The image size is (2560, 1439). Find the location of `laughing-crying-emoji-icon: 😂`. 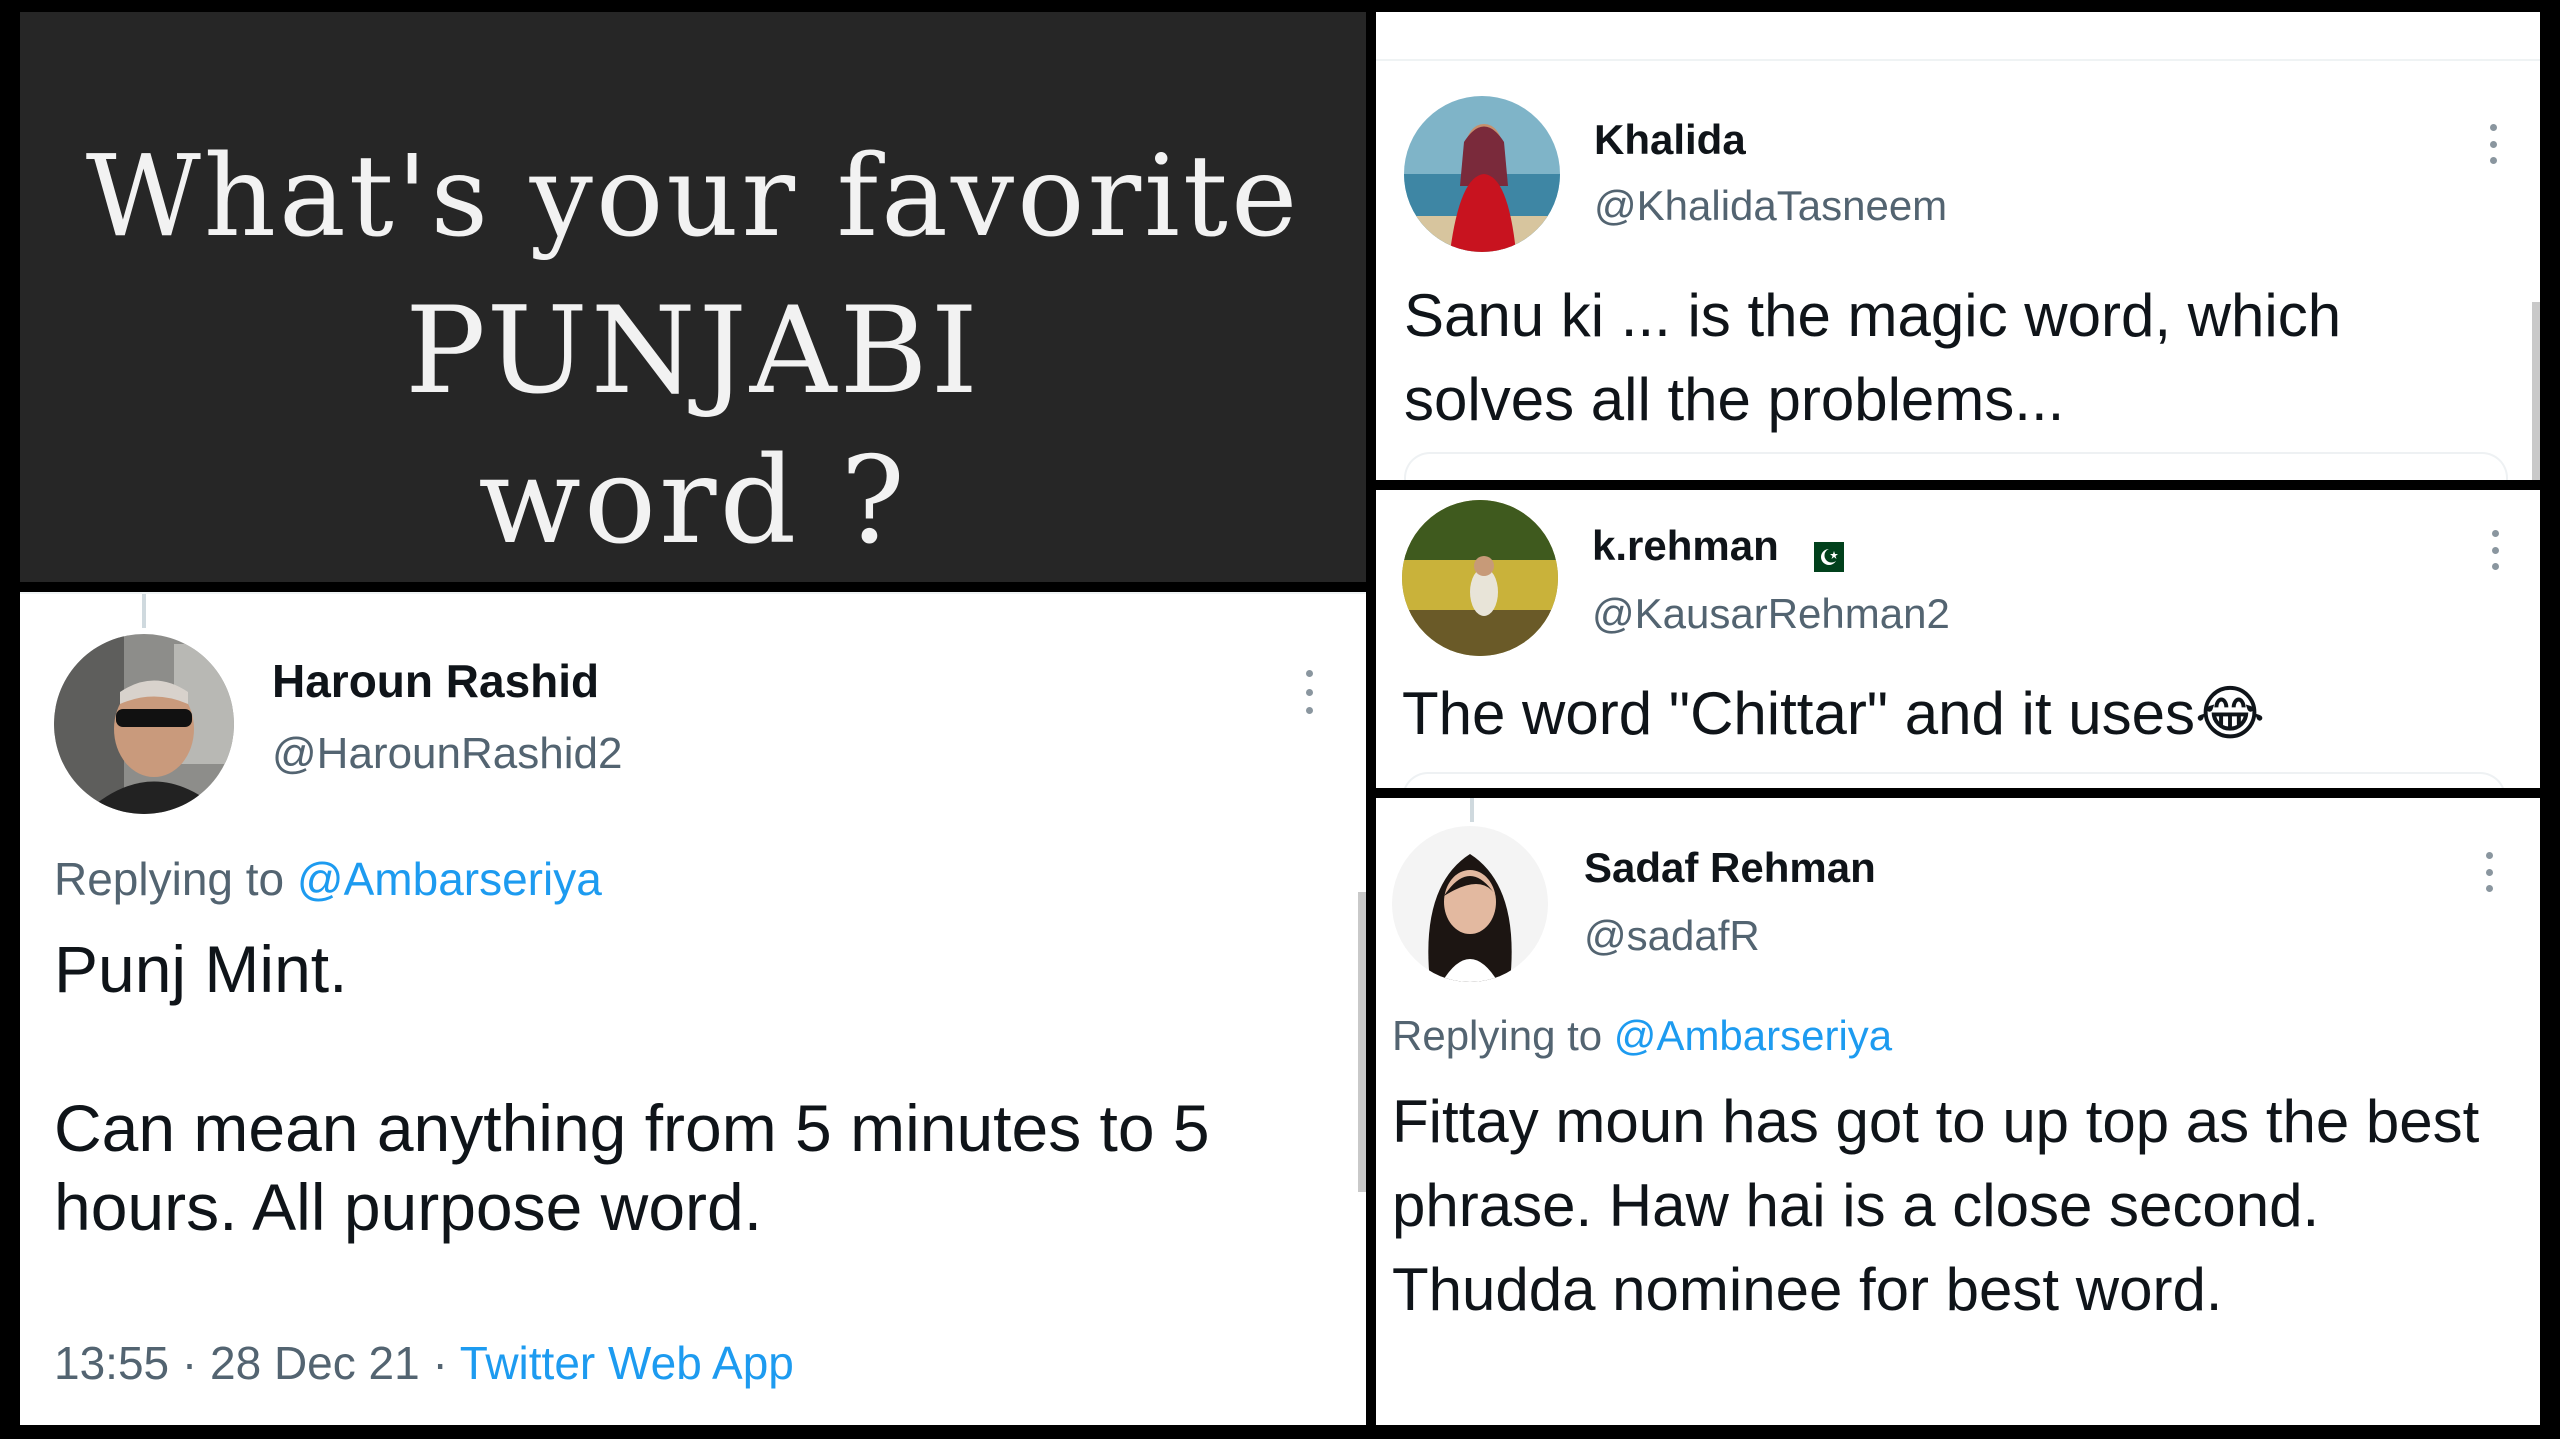

laughing-crying-emoji-icon: 😂 is located at coordinates (2230, 714).